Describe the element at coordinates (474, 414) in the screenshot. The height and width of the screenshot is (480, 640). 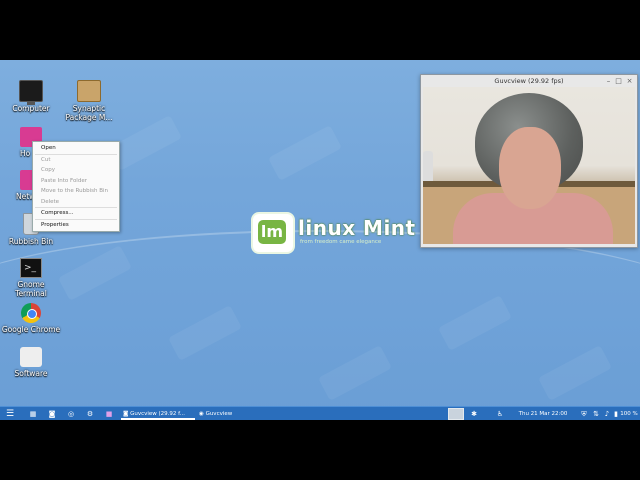
I see `notifications-icon: ✱` at that location.